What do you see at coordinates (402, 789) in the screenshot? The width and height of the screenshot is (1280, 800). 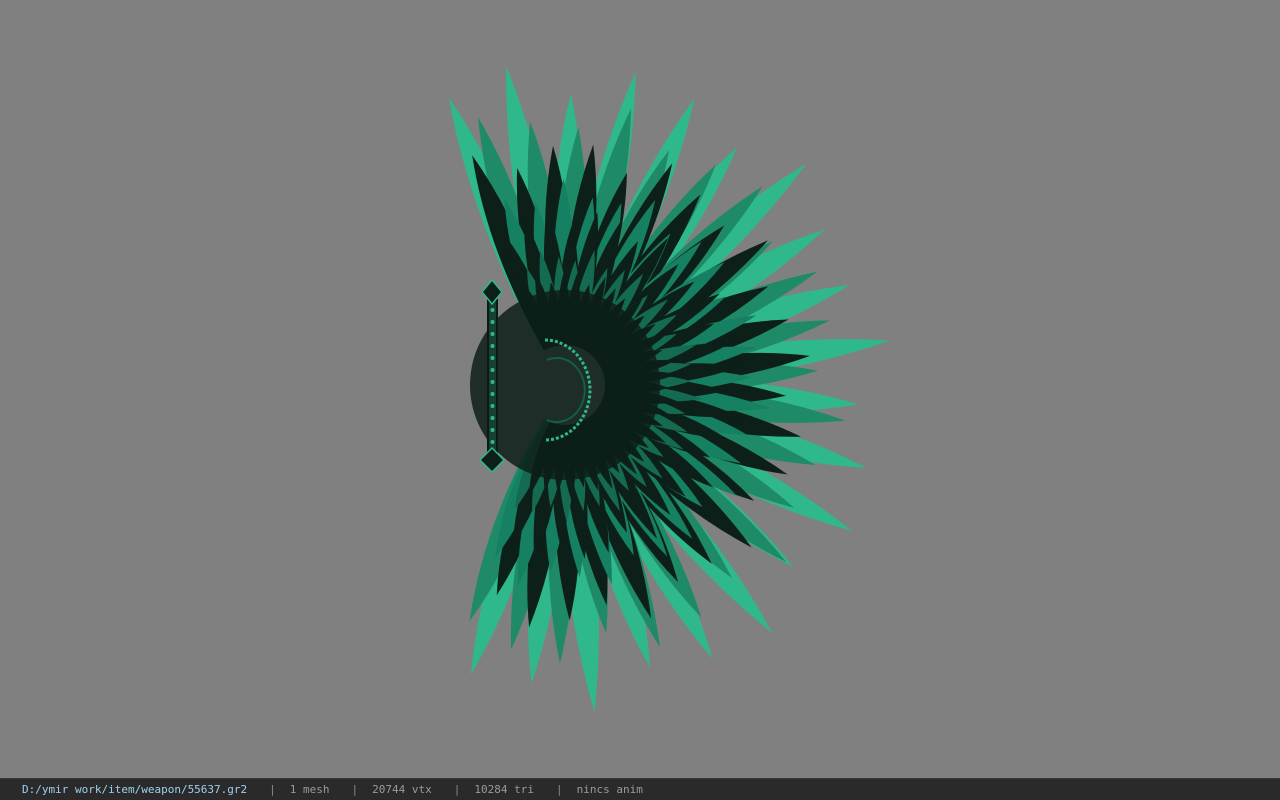 I see `vertex-count: 20744 vtx` at bounding box center [402, 789].